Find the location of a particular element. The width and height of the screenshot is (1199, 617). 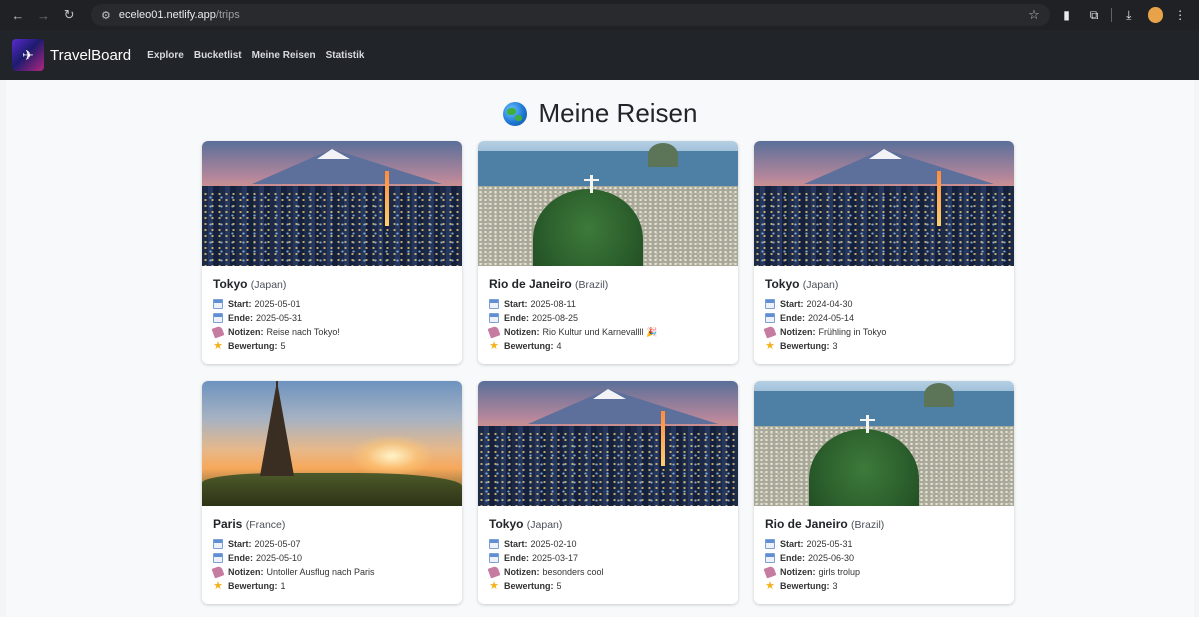

trip-country: (Japan) is located at coordinates (544, 525).